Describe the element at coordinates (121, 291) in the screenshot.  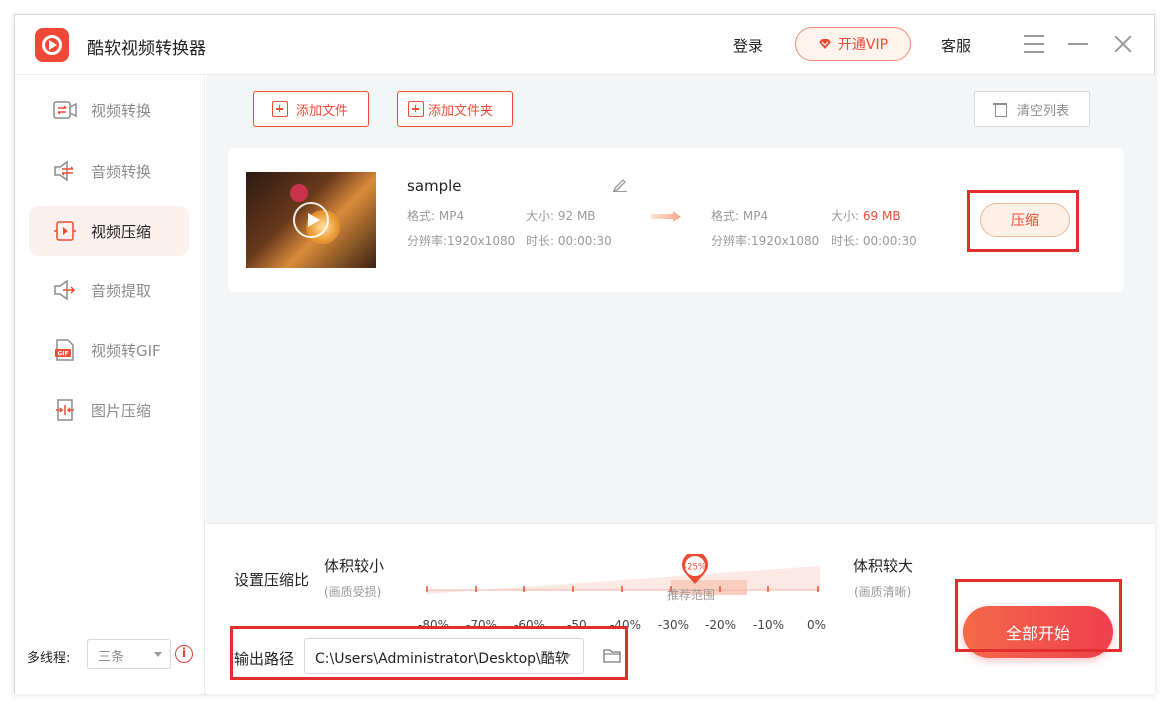
I see `sidebar-item-label: 音频提取` at that location.